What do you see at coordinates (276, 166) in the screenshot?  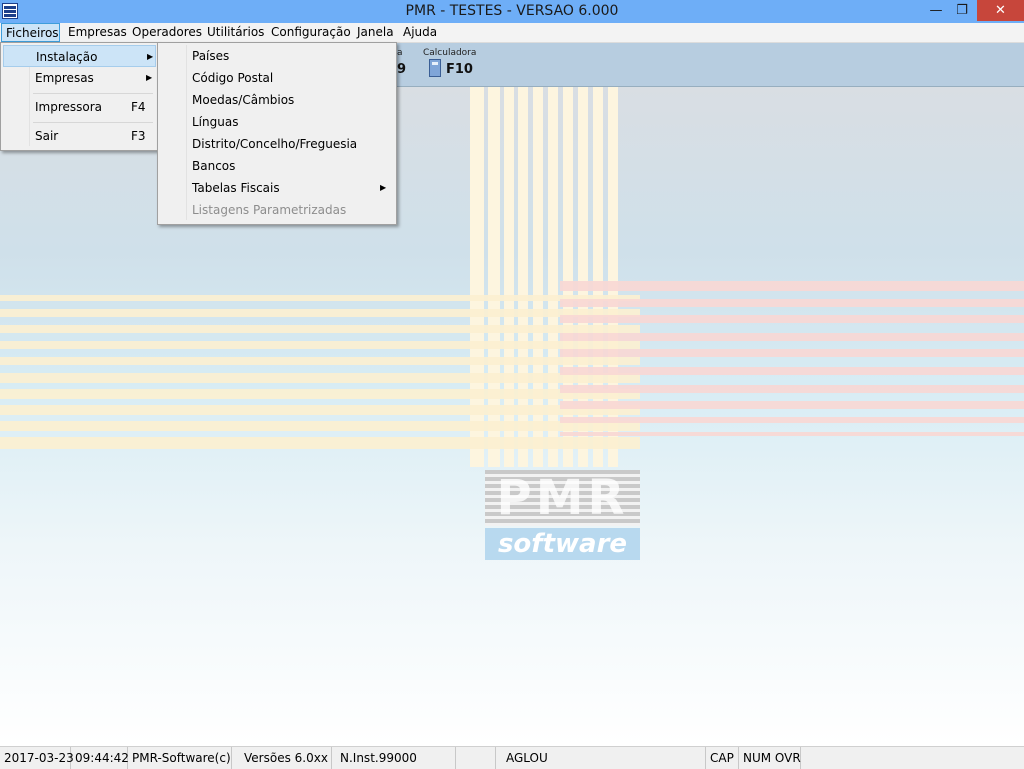 I see `submenu-item-bancos: Bancos` at bounding box center [276, 166].